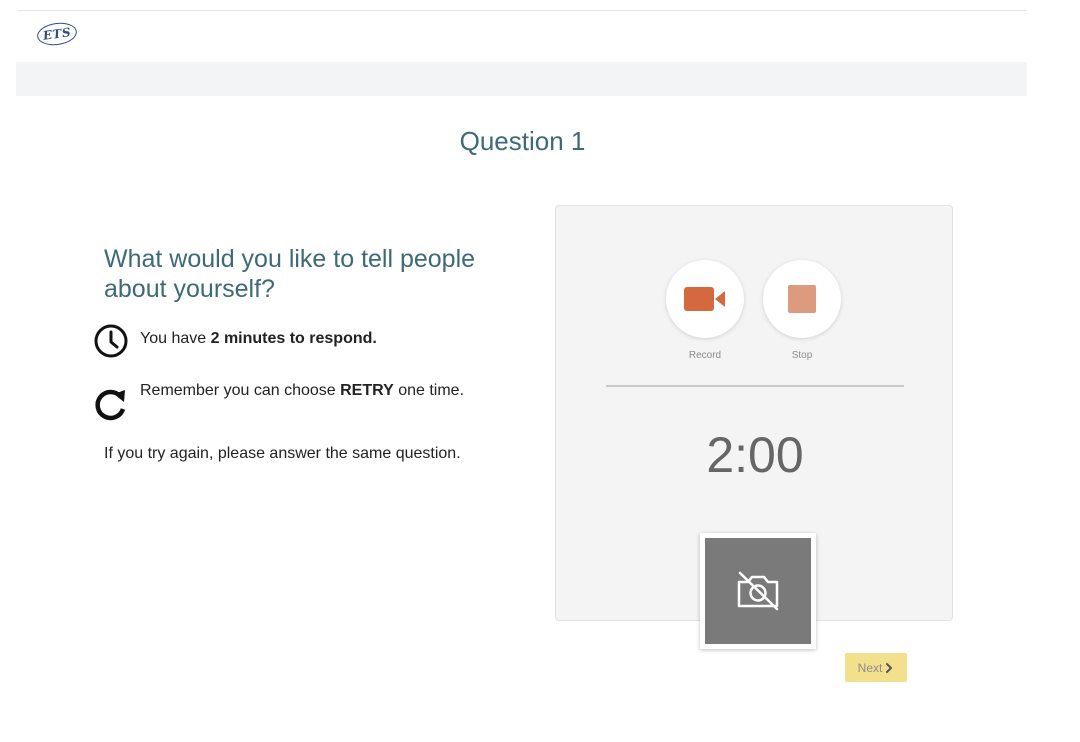 The image size is (1080, 742). Describe the element at coordinates (889, 667) in the screenshot. I see `chevron-right-icon` at that location.